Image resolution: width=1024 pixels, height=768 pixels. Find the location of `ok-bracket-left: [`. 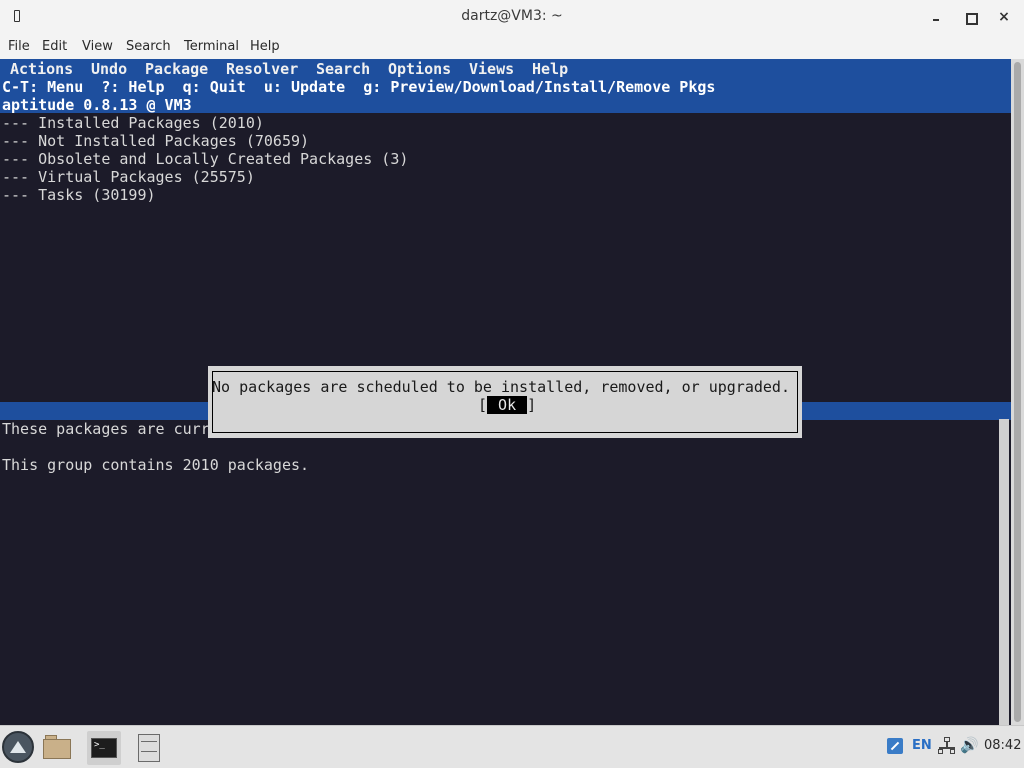

ok-bracket-left: [ is located at coordinates (483, 405).